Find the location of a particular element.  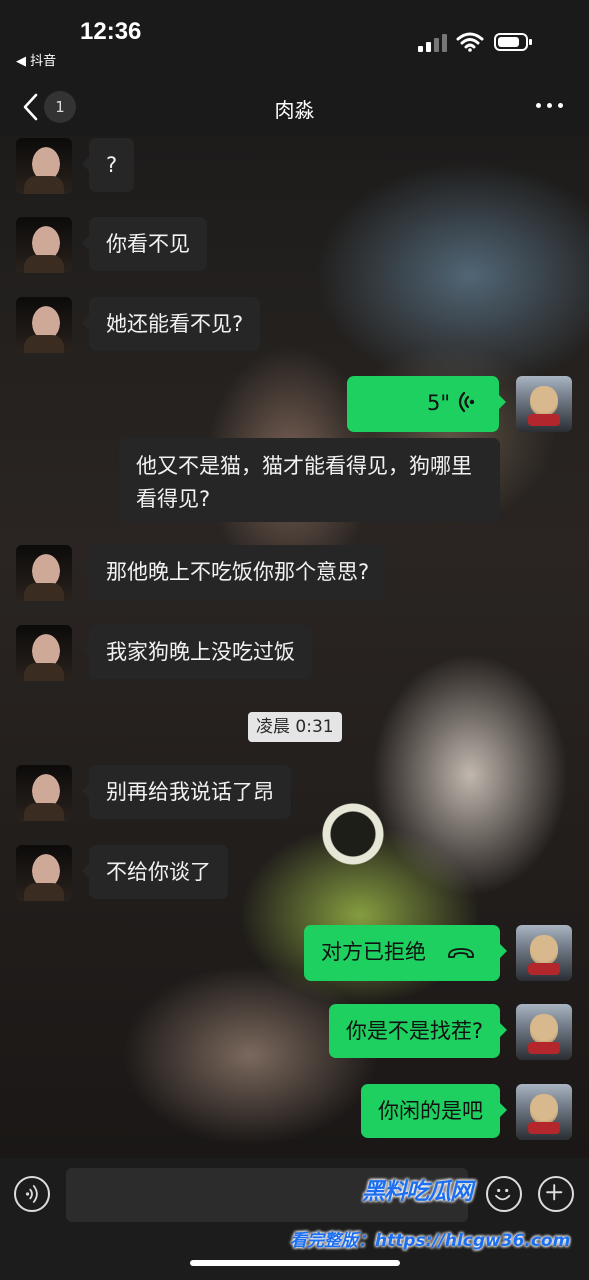

cellular-signal-icon is located at coordinates (433, 43).